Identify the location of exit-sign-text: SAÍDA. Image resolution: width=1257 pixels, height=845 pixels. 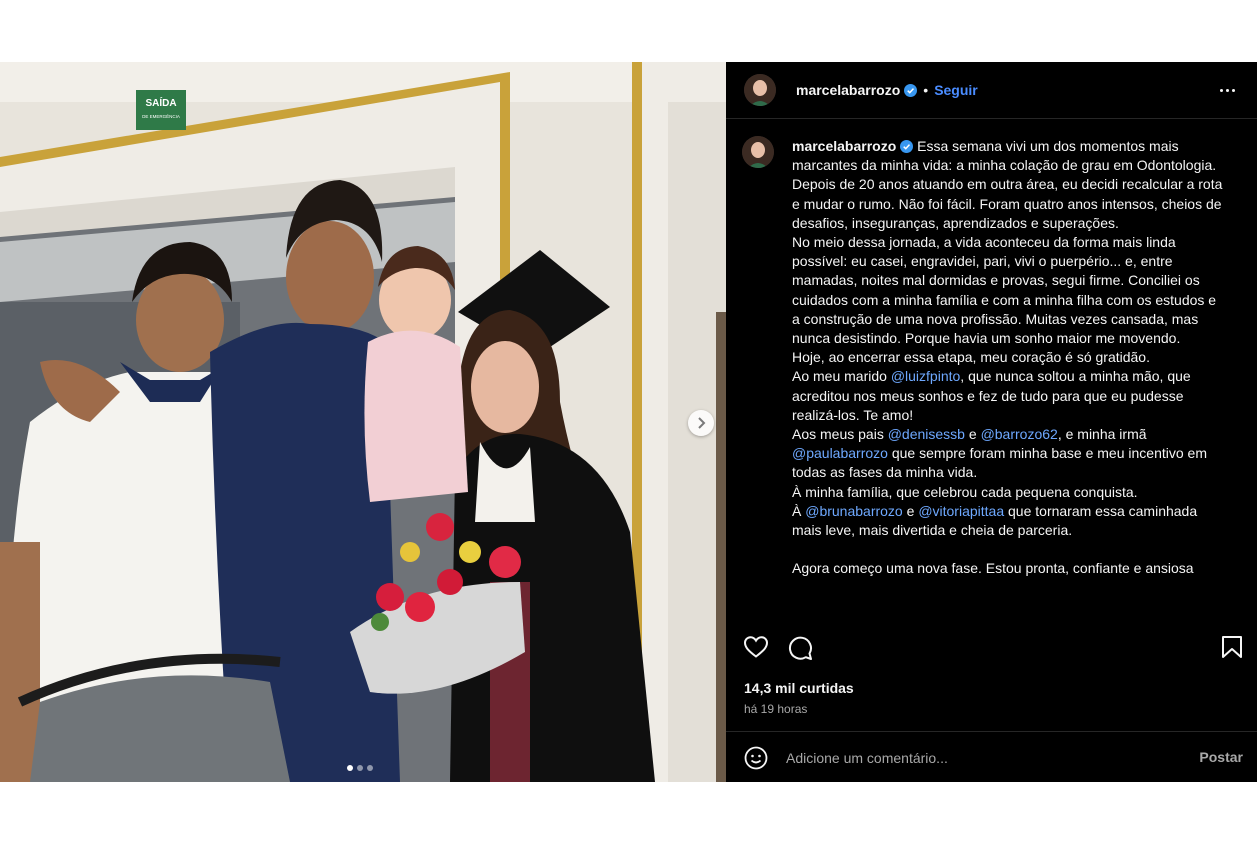
(160, 102).